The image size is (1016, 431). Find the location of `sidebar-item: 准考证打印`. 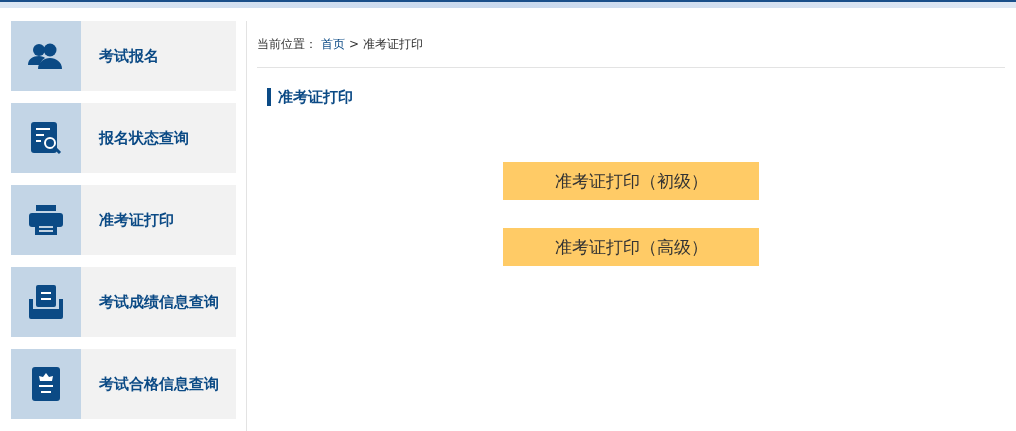

sidebar-item: 准考证打印 is located at coordinates (158, 220).